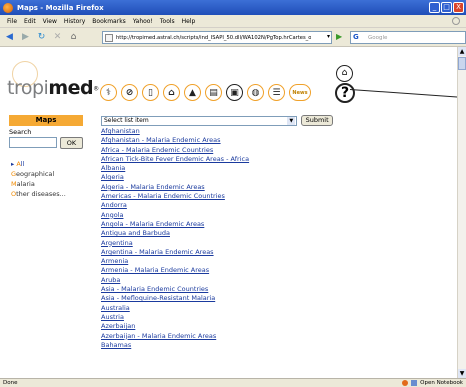 The image size is (466, 387). I want to click on firefox-icon, so click(8, 7).